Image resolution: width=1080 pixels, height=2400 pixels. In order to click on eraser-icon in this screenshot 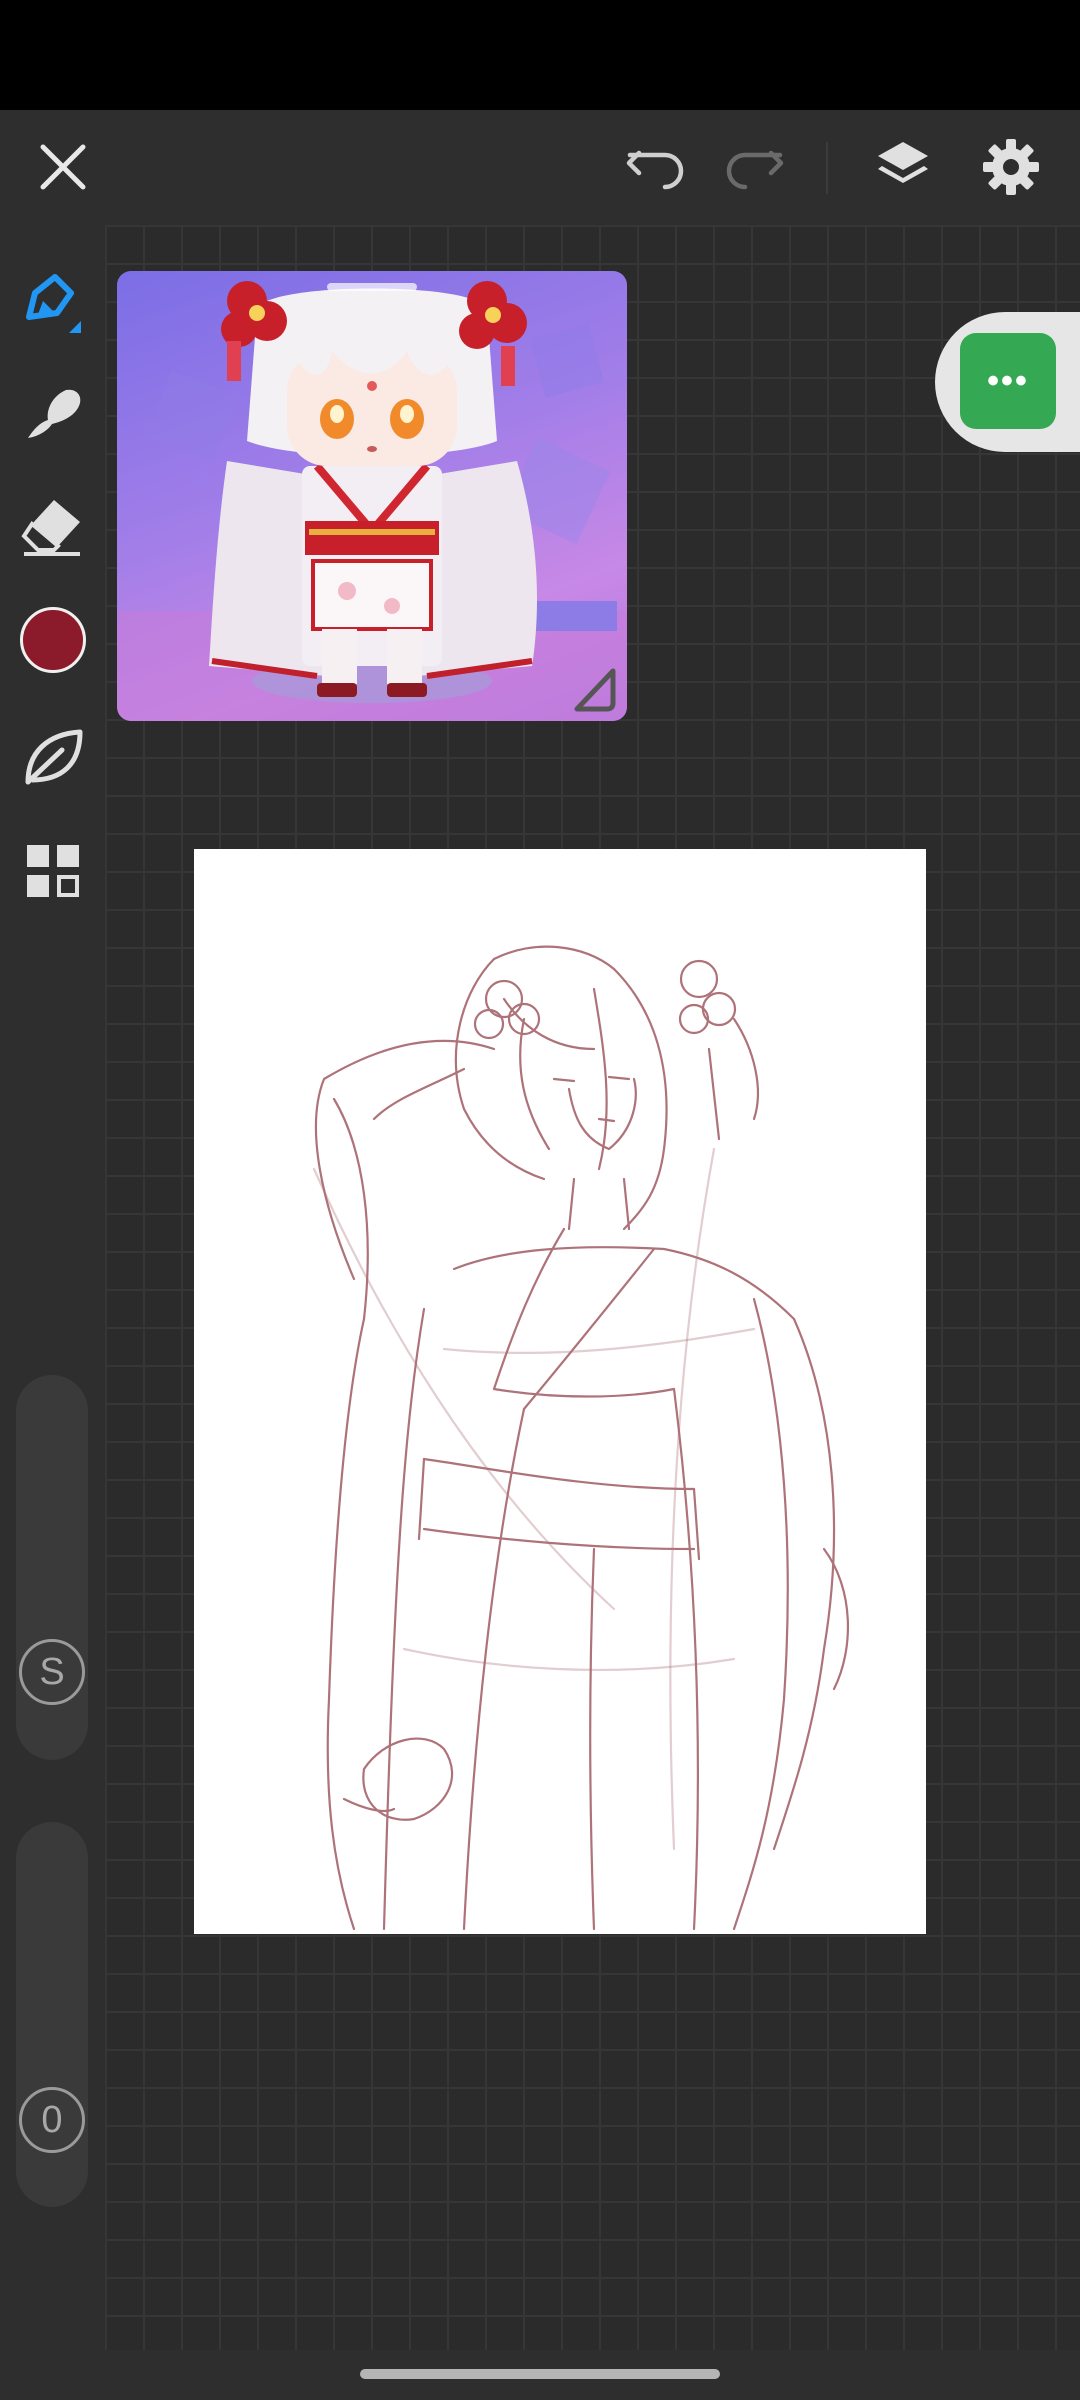, I will do `click(50, 528)`.